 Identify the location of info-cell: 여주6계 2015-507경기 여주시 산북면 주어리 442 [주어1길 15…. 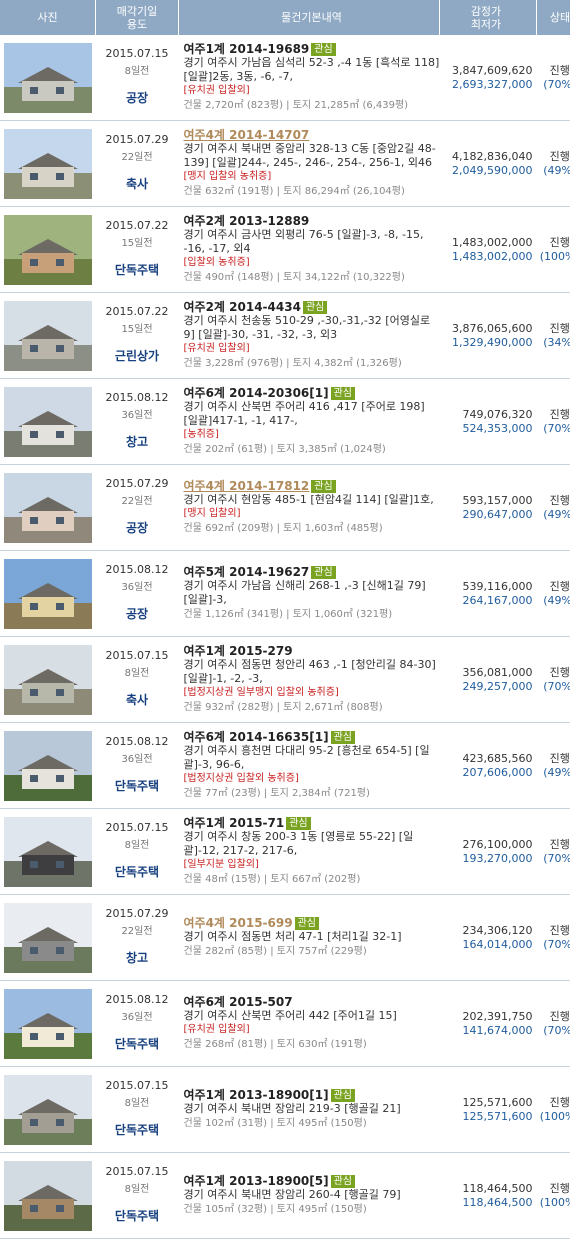
(309, 1024).